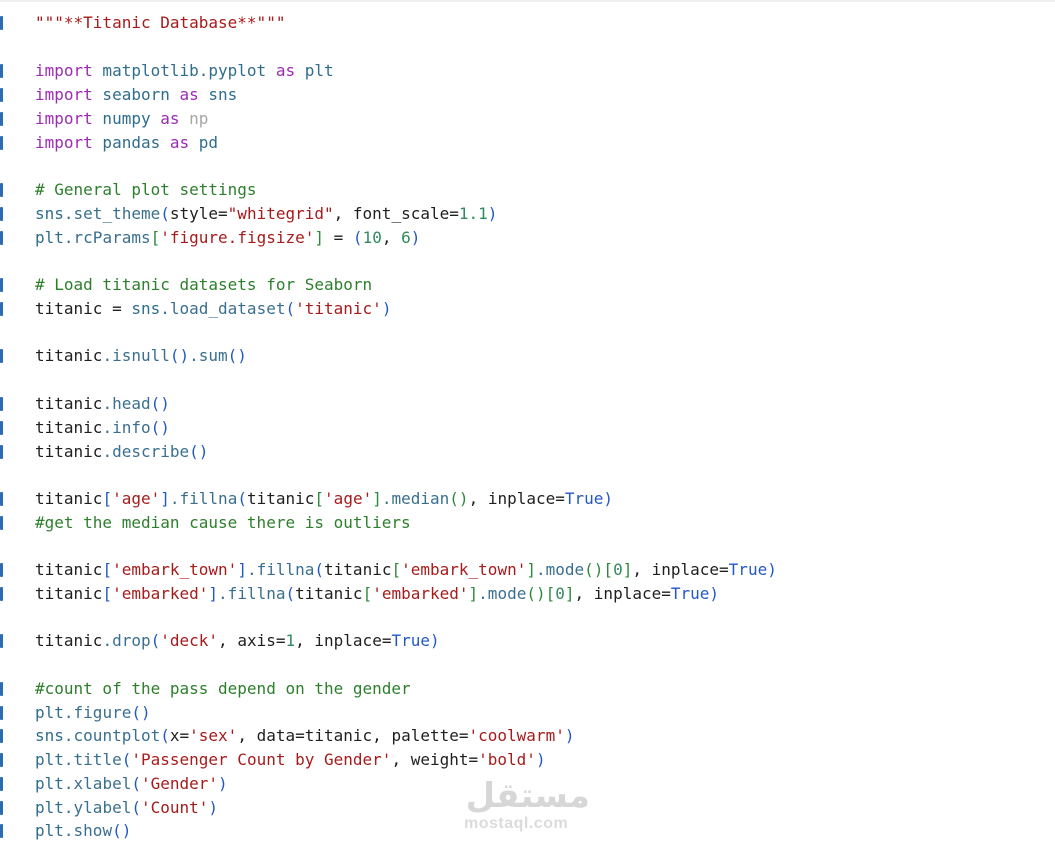  Describe the element at coordinates (160, 23) in the screenshot. I see `code-line: """**Titanic Database**"""` at that location.